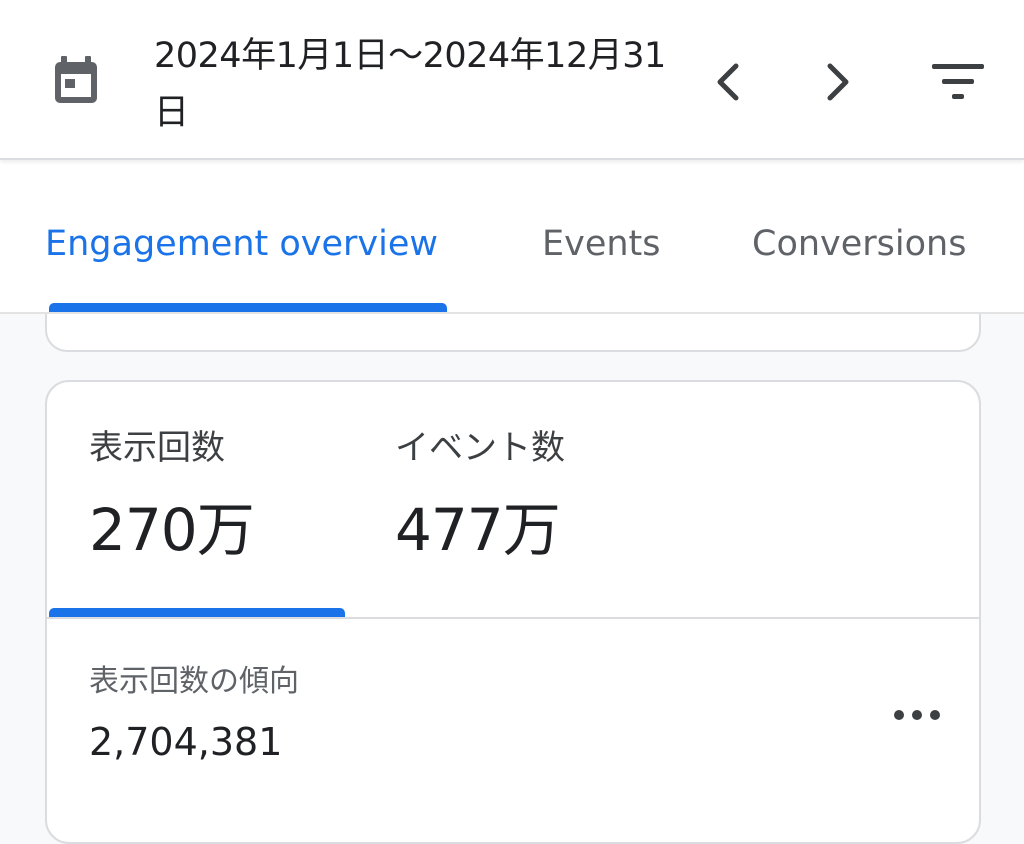 The height and width of the screenshot is (844, 1024). What do you see at coordinates (601, 244) in the screenshot?
I see `tab-events: Events` at bounding box center [601, 244].